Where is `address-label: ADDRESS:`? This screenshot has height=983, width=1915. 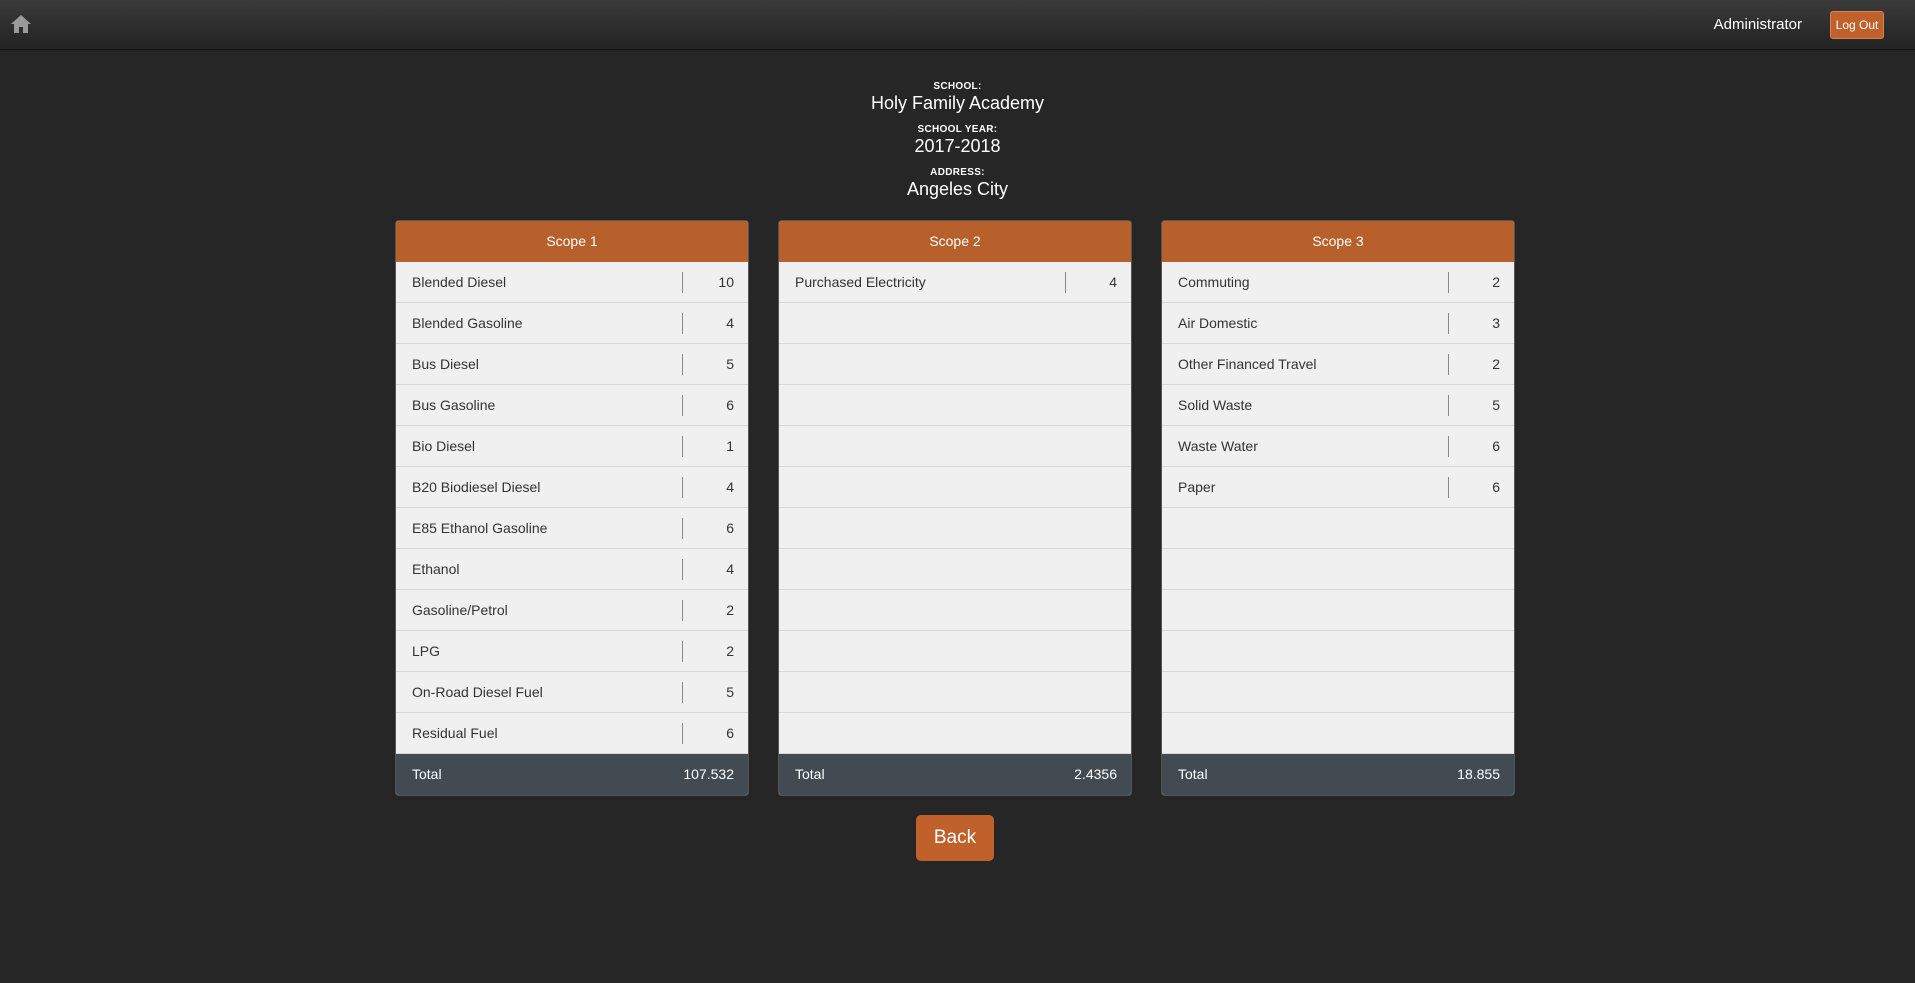 address-label: ADDRESS: is located at coordinates (957, 172).